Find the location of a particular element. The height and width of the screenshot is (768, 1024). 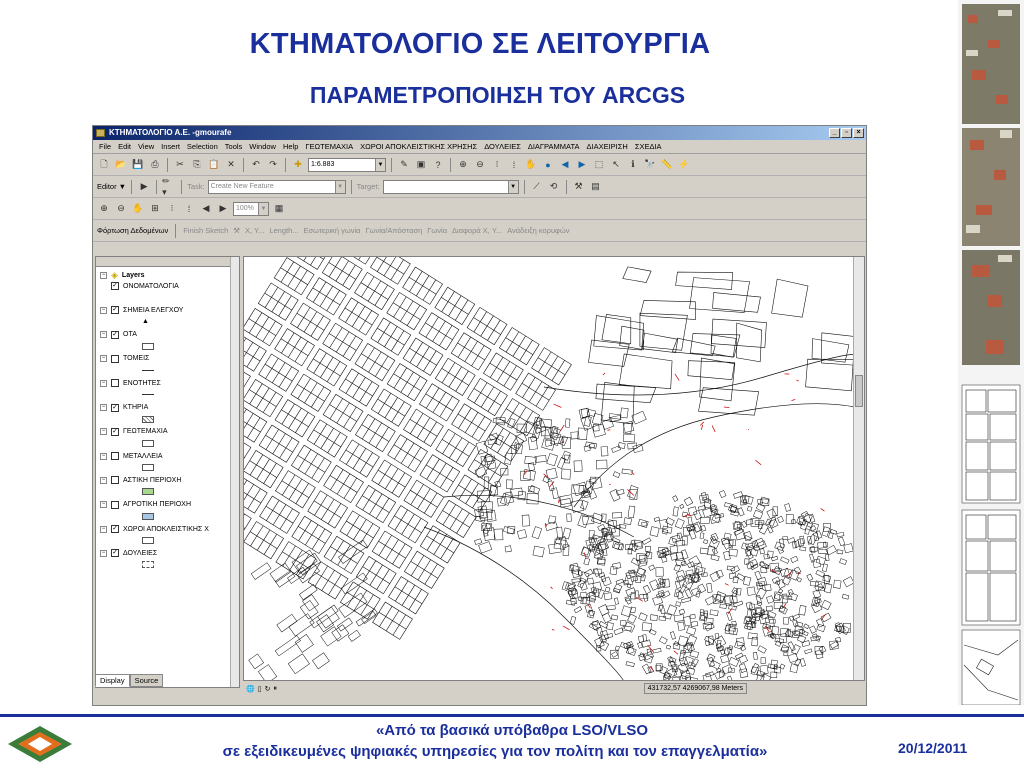

menu-window: Window is located at coordinates (262, 146).